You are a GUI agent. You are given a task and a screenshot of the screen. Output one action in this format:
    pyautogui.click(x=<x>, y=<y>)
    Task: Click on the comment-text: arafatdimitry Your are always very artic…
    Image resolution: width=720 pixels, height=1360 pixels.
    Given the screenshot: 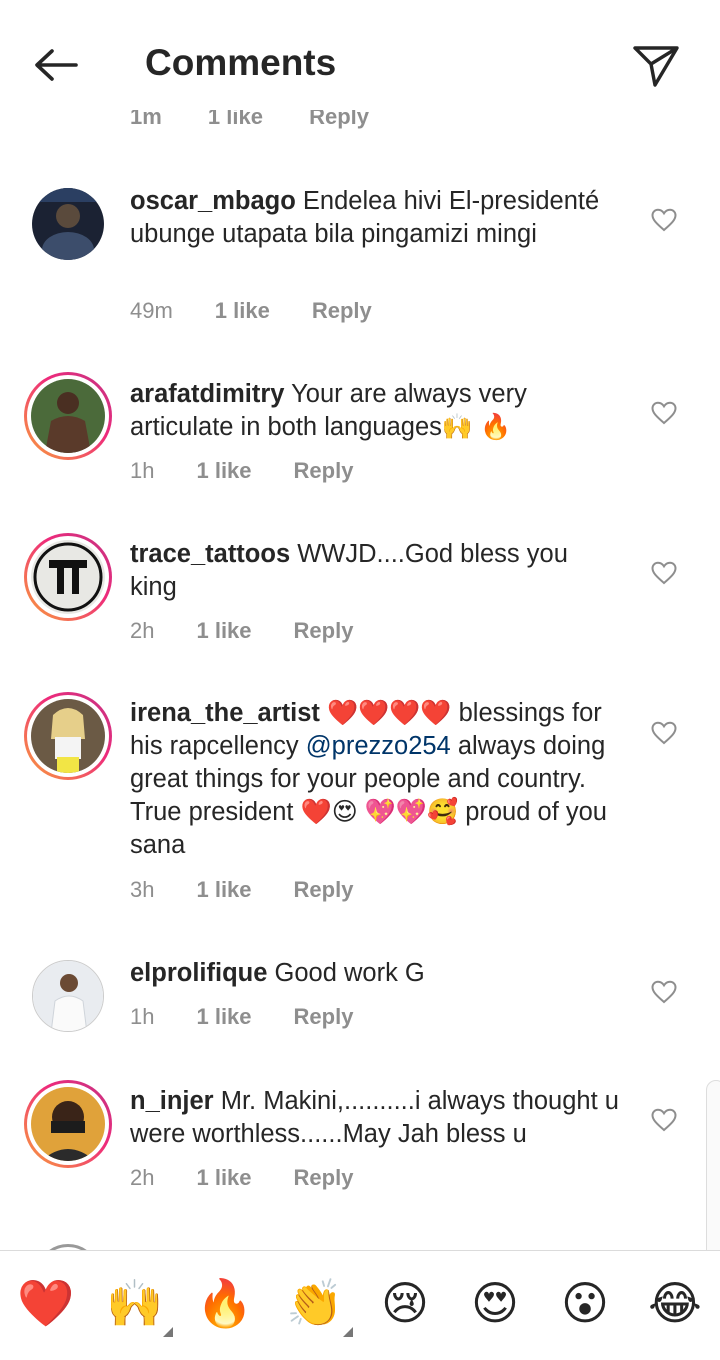 What is the action you would take?
    pyautogui.click(x=375, y=411)
    